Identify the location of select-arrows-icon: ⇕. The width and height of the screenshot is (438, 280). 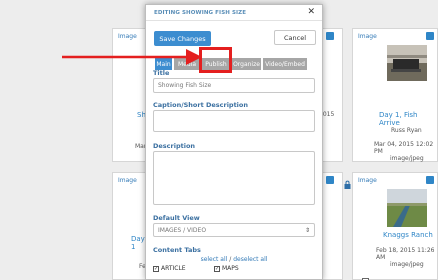
(307, 230).